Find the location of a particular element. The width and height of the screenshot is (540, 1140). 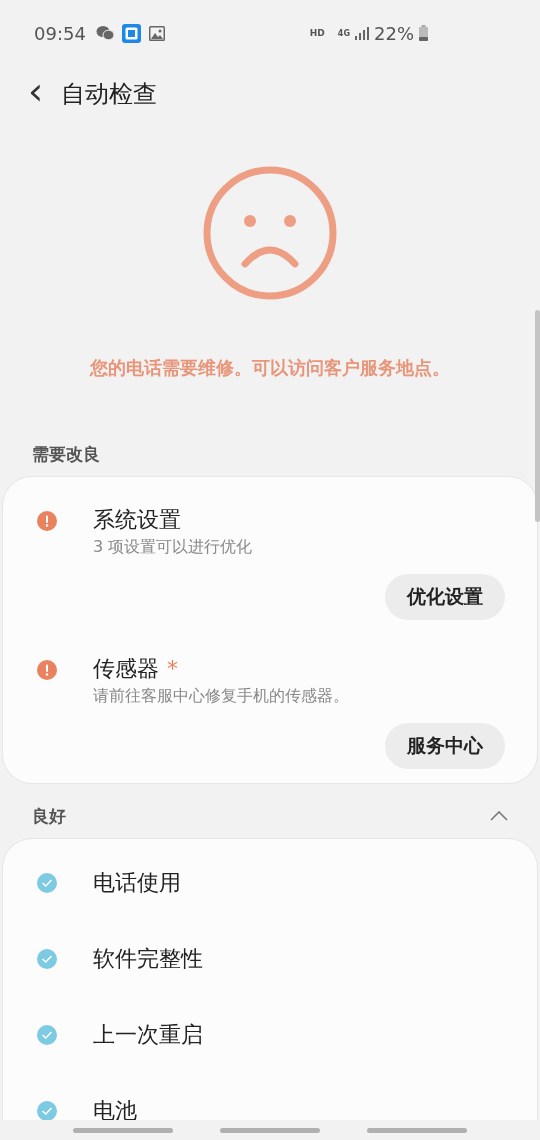

section-title: 需要改良 is located at coordinates (66, 454).